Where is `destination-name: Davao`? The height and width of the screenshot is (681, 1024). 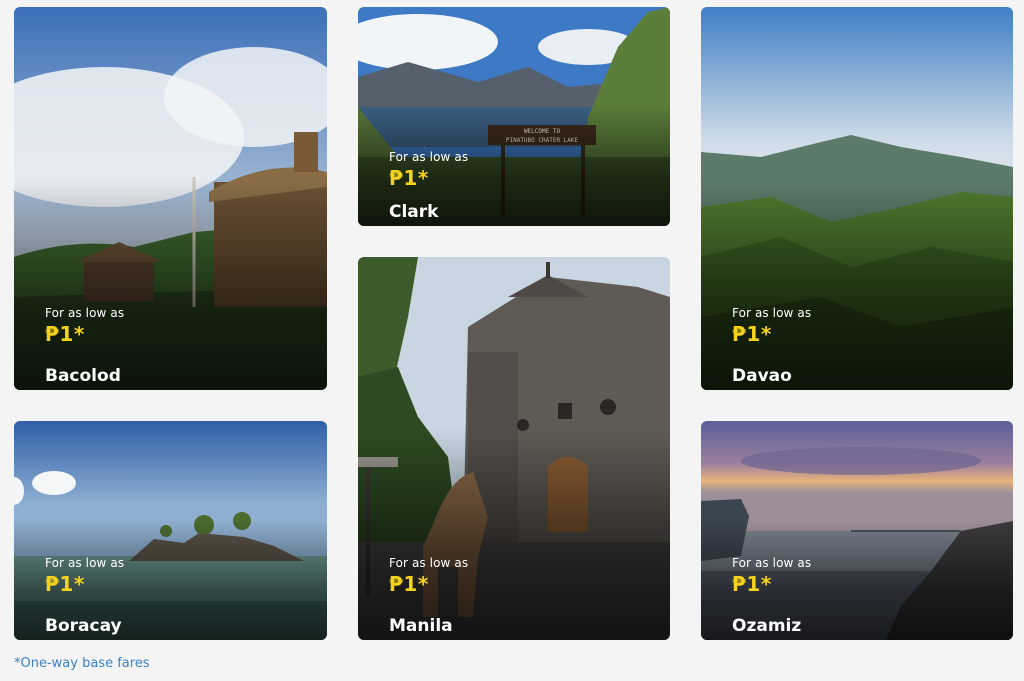 destination-name: Davao is located at coordinates (762, 376).